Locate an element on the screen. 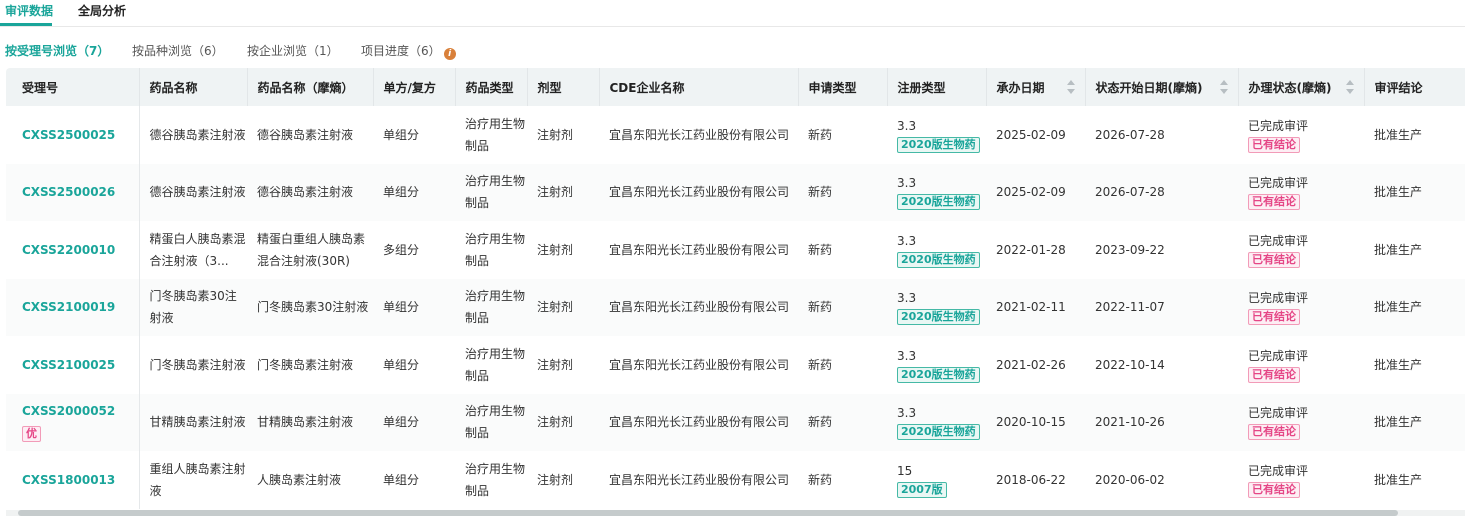 Image resolution: width=1465 pixels, height=528 pixels. col-header-status-date: 状态开始日期(摩熵) is located at coordinates (1162, 87).